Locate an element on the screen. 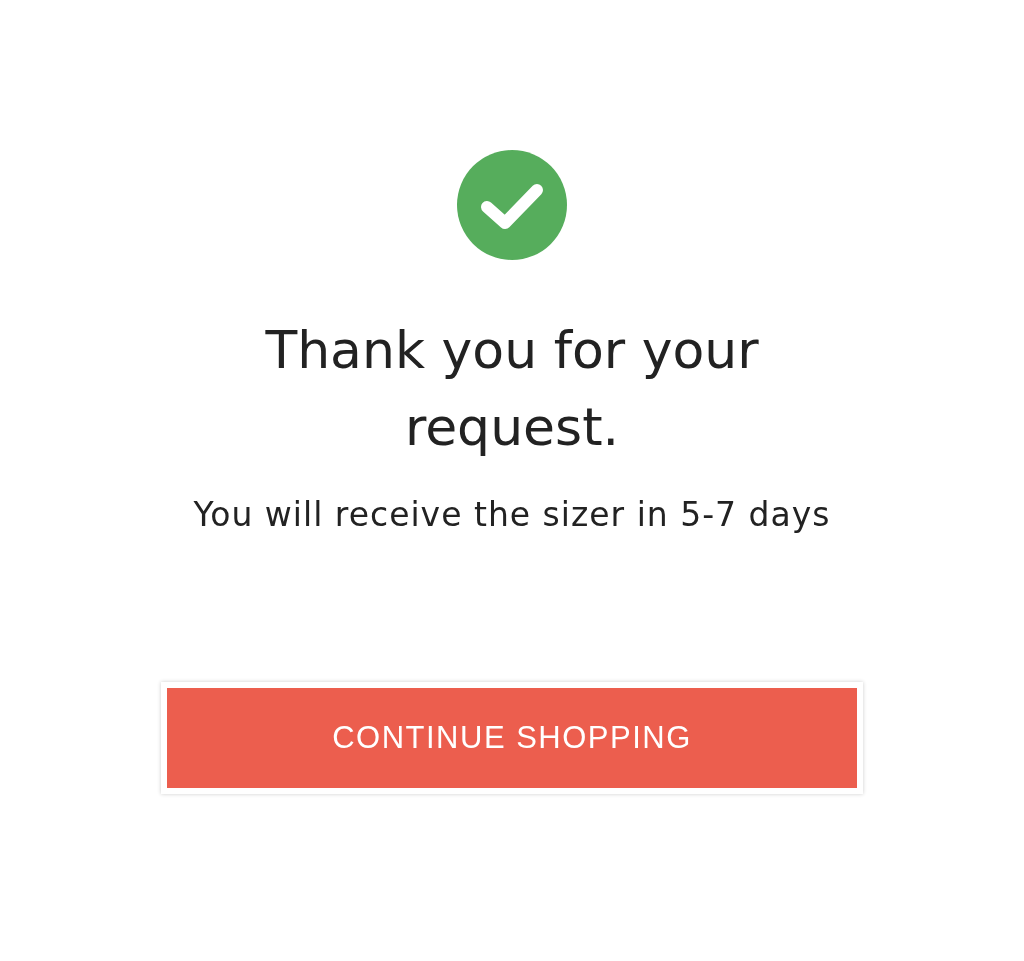  continue-shopping-button: CONTINUE SHOPPING is located at coordinates (512, 738).